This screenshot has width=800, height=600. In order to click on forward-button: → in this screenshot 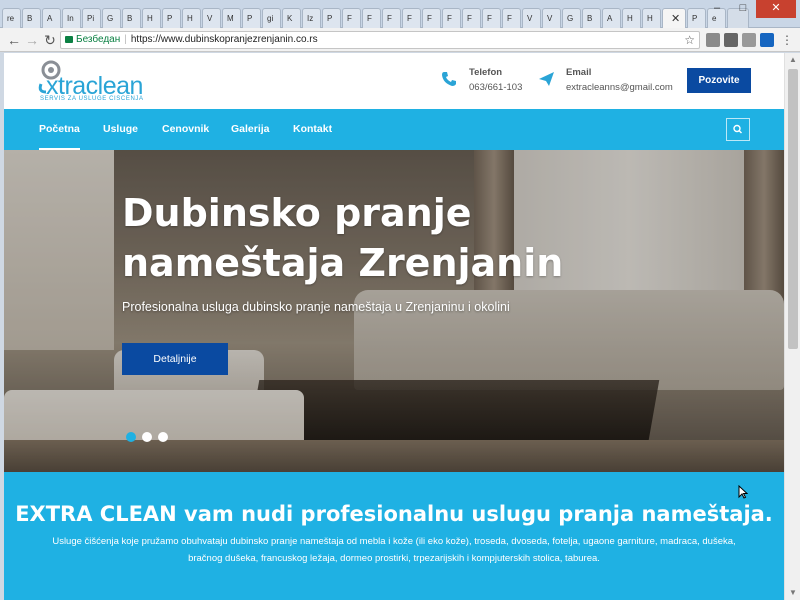, I will do `click(32, 40)`.